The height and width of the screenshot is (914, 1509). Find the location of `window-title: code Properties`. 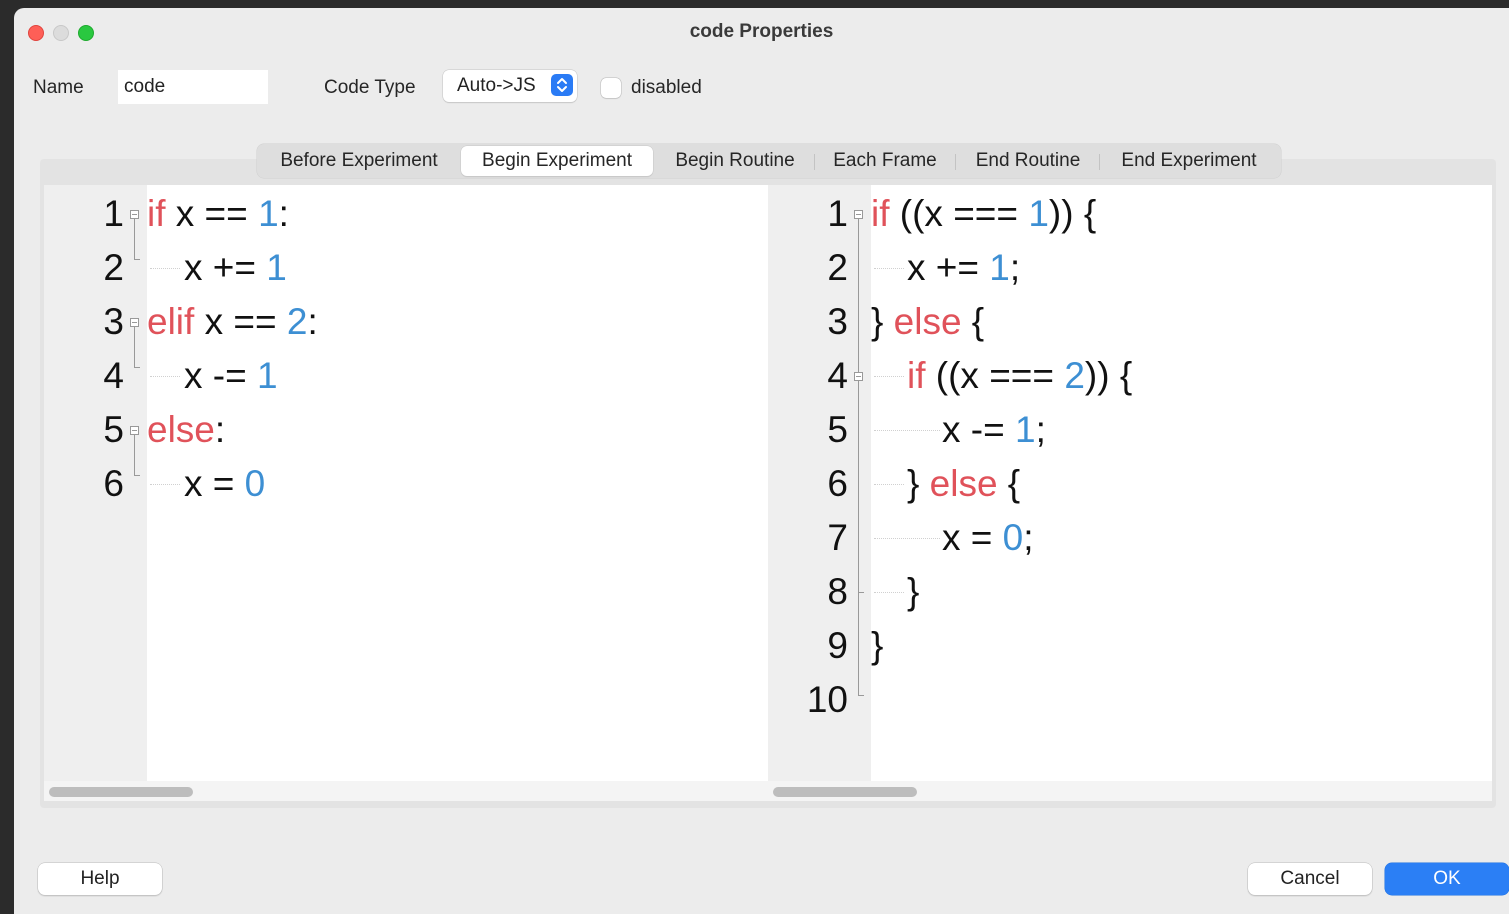

window-title: code Properties is located at coordinates (761, 31).